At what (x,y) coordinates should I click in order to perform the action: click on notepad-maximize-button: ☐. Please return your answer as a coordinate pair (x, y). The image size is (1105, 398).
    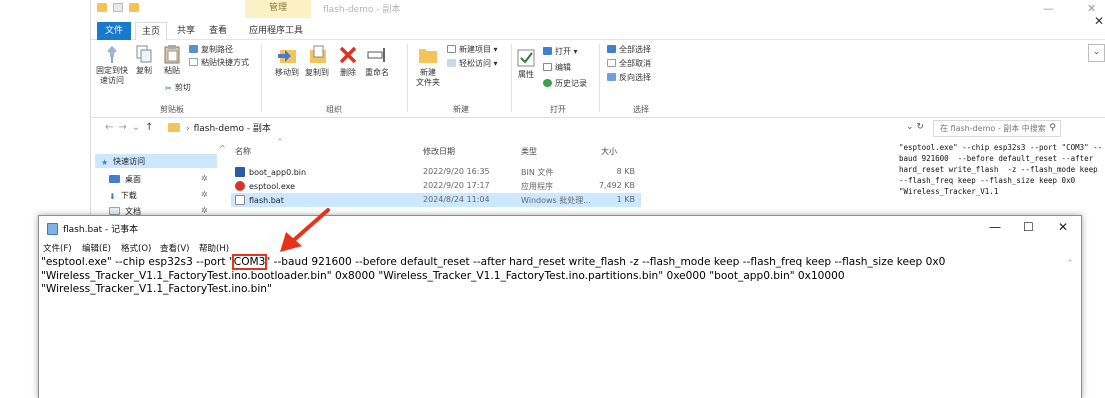
    Looking at the image, I should click on (1028, 227).